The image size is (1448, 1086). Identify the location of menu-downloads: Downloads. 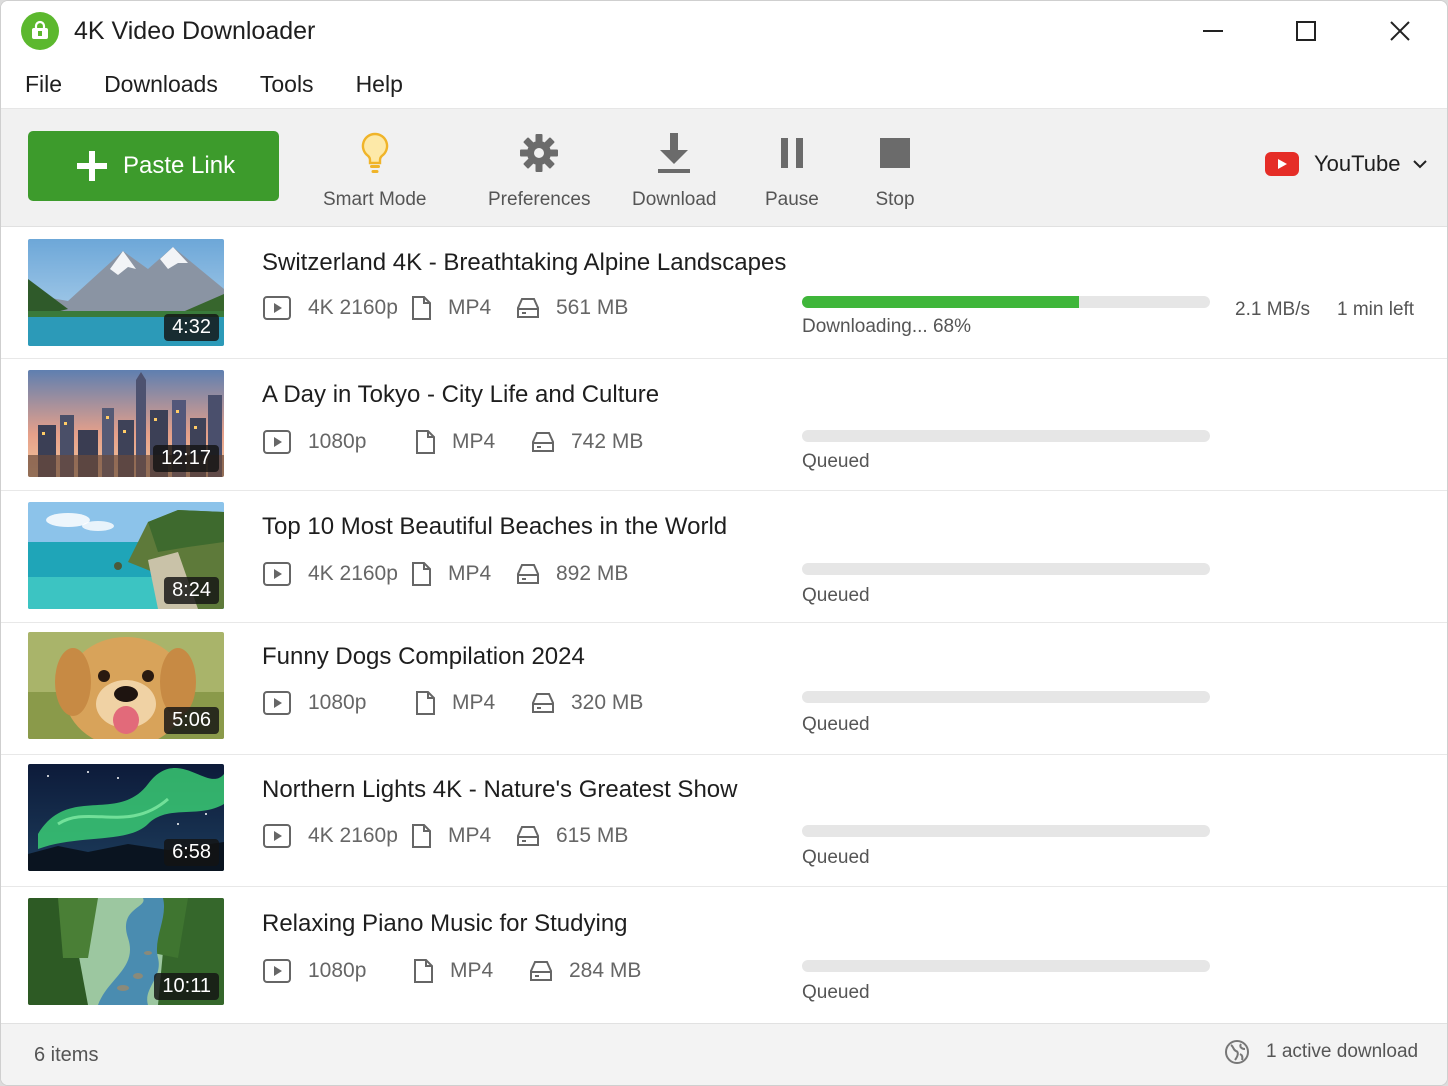
(161, 84).